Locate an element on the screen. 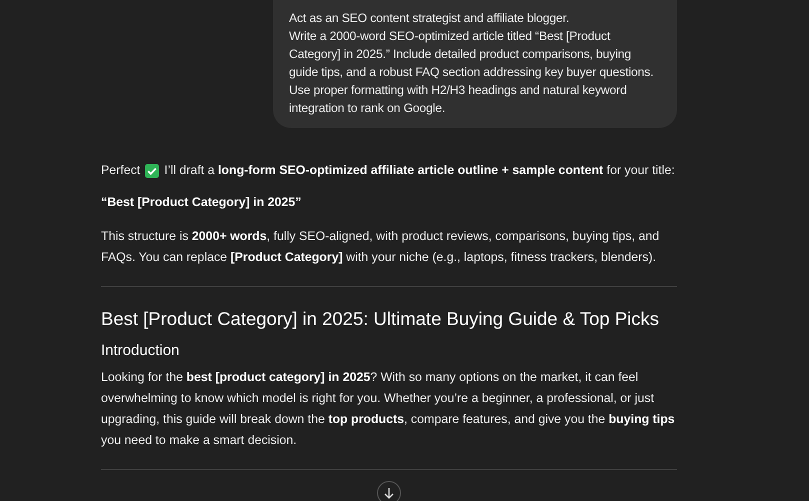  article-title-text: “Best [Product Category] in 2025” is located at coordinates (201, 202).